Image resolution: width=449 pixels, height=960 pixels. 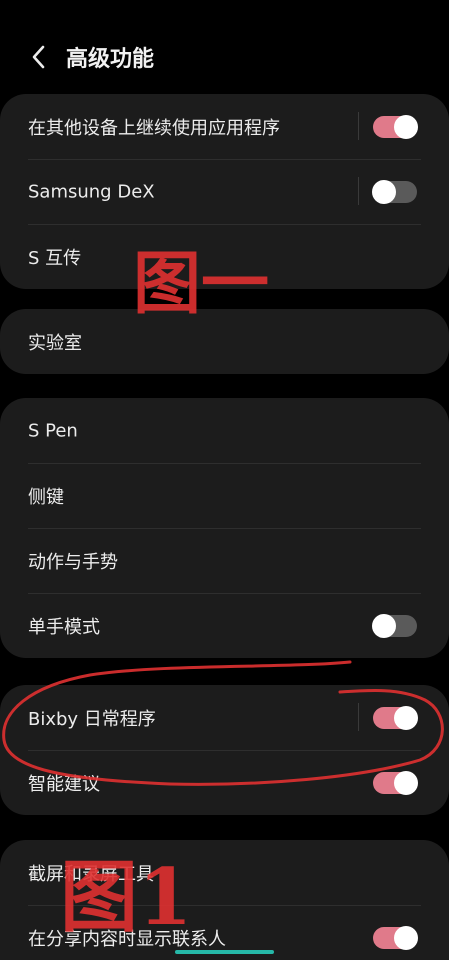 I want to click on smart-suggestions-toggle, so click(x=395, y=782).